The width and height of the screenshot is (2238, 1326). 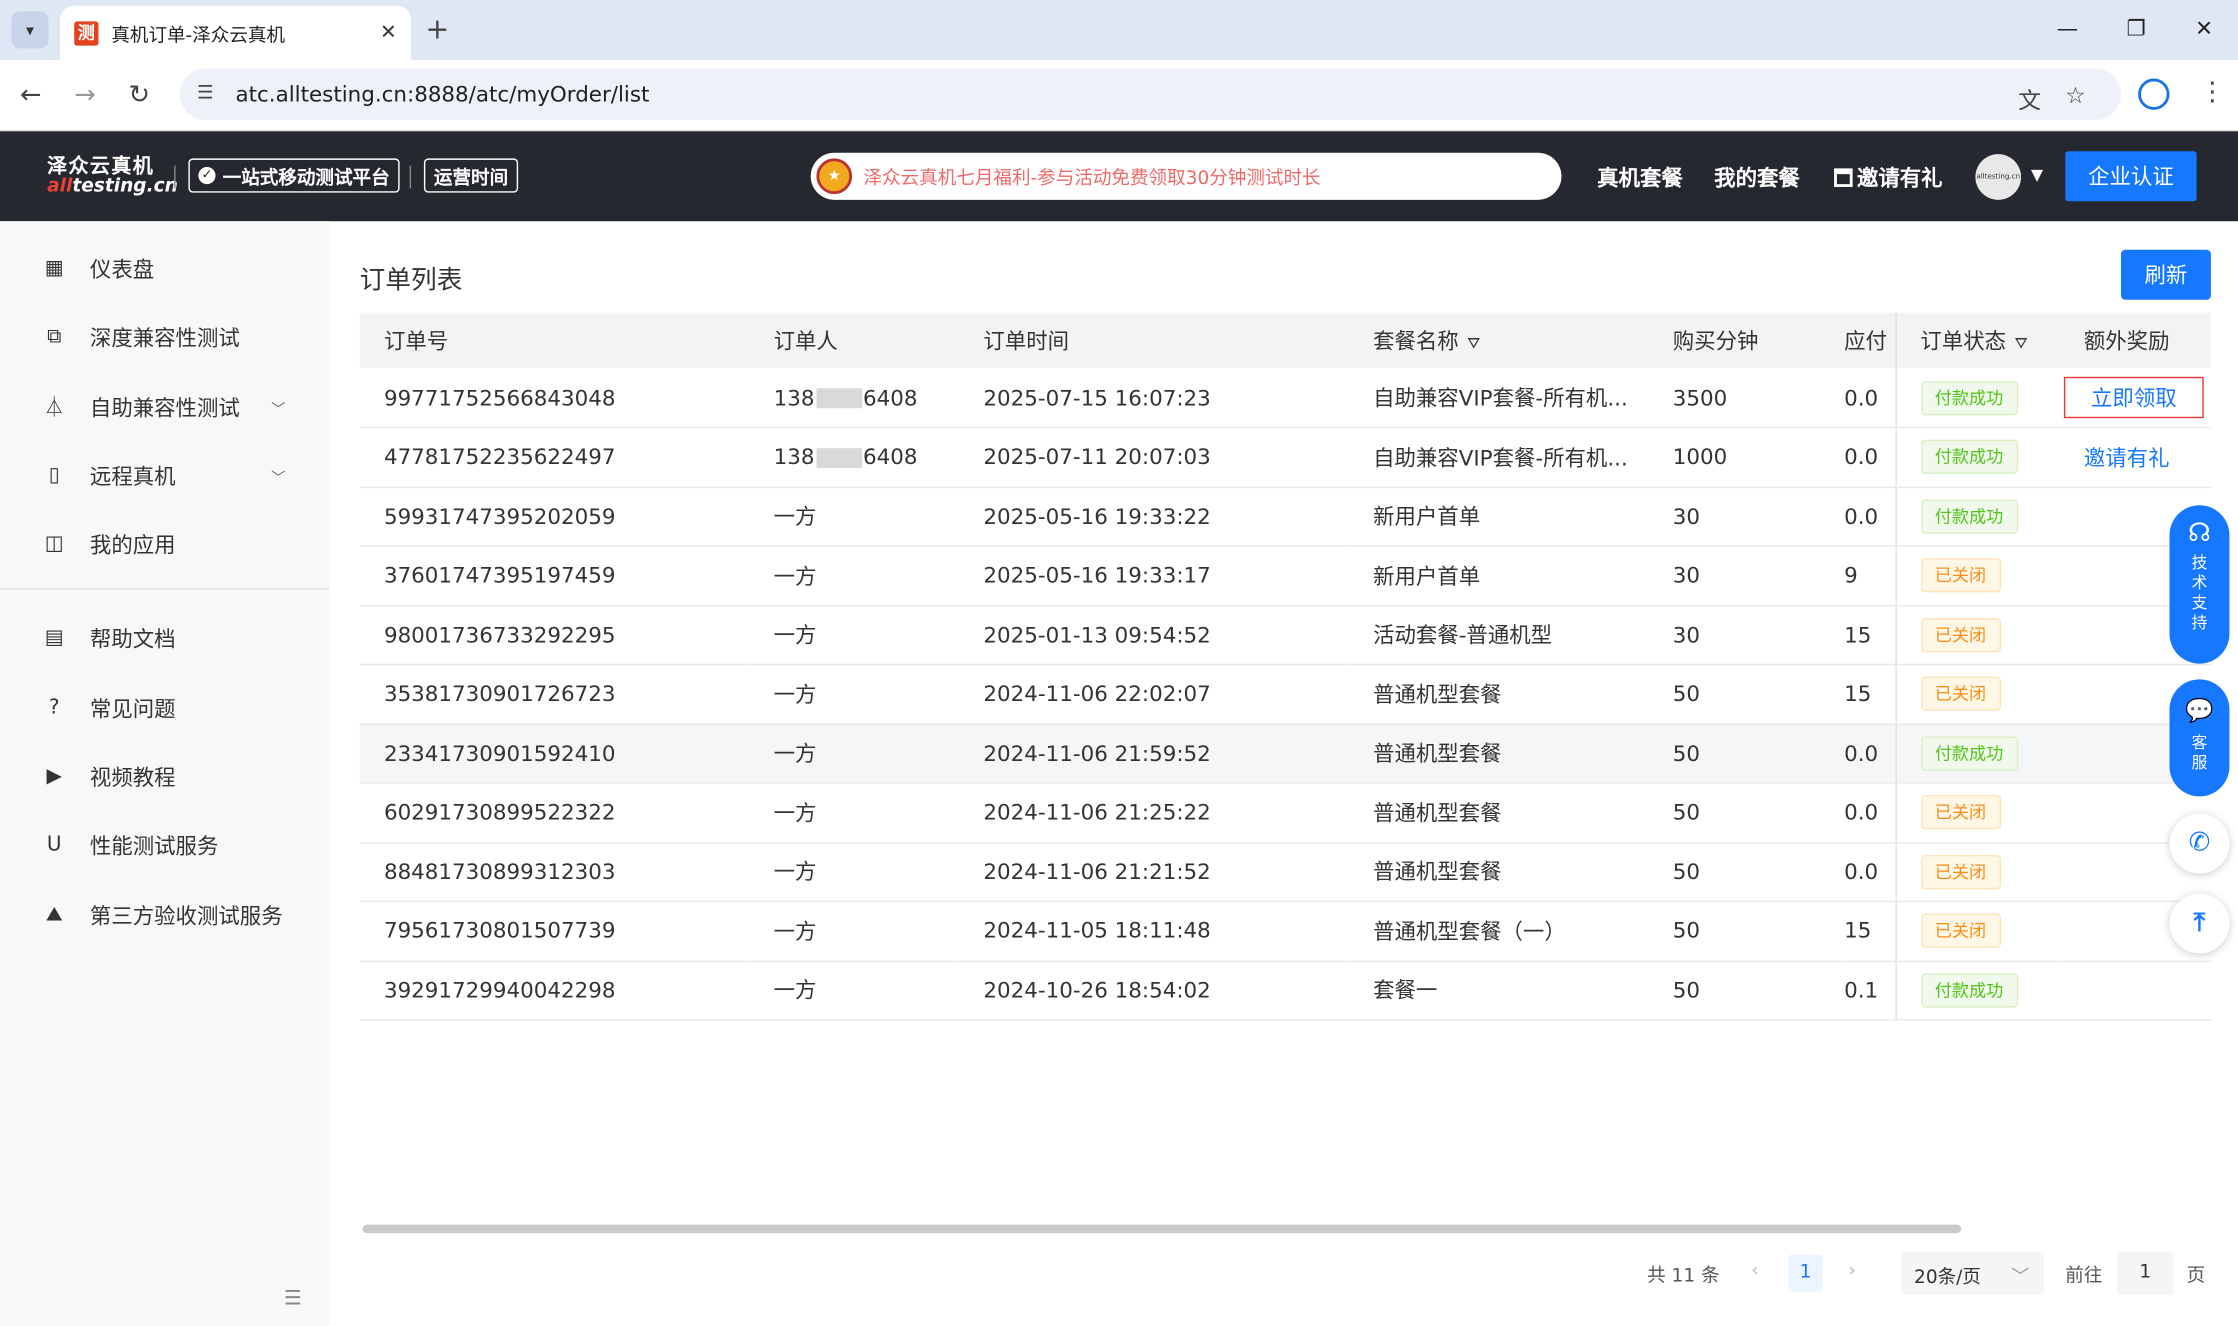 I want to click on customer-service-button: 💬 客服, so click(x=2199, y=738).